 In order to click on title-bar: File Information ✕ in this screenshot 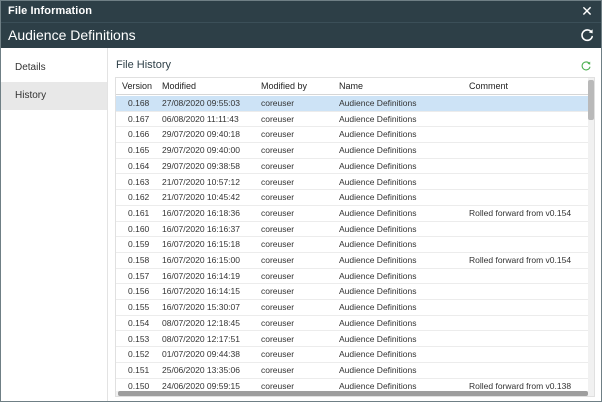, I will do `click(301, 11)`.